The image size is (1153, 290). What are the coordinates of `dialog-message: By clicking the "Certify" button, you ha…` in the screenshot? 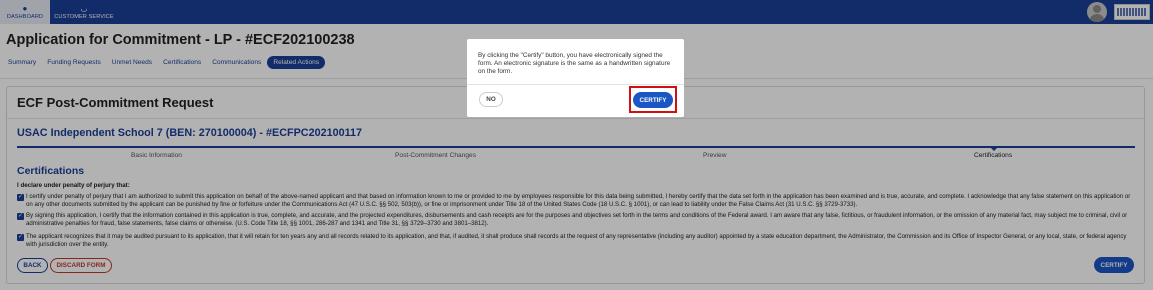 It's located at (574, 63).